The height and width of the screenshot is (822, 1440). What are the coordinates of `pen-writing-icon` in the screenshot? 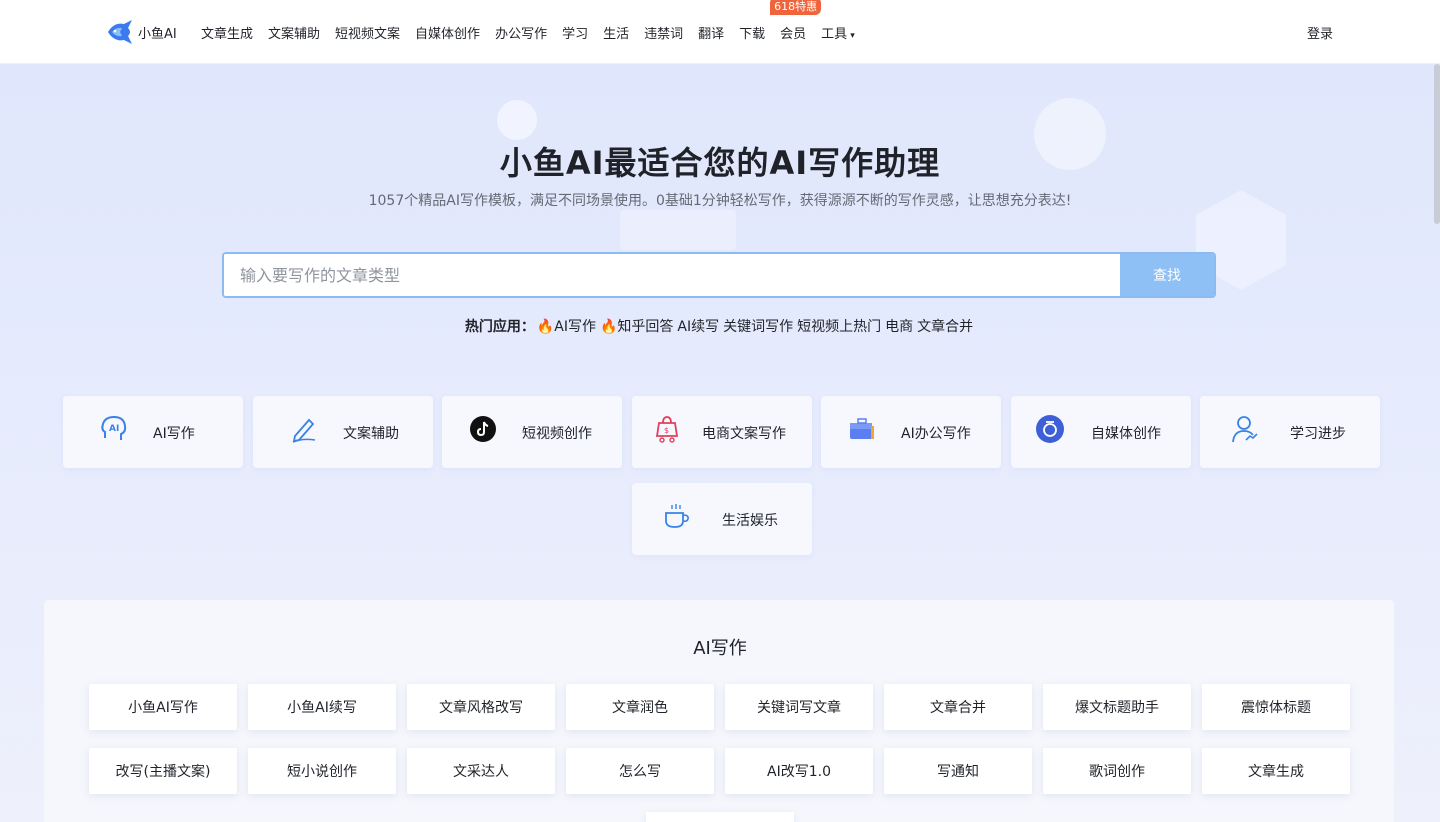 It's located at (304, 430).